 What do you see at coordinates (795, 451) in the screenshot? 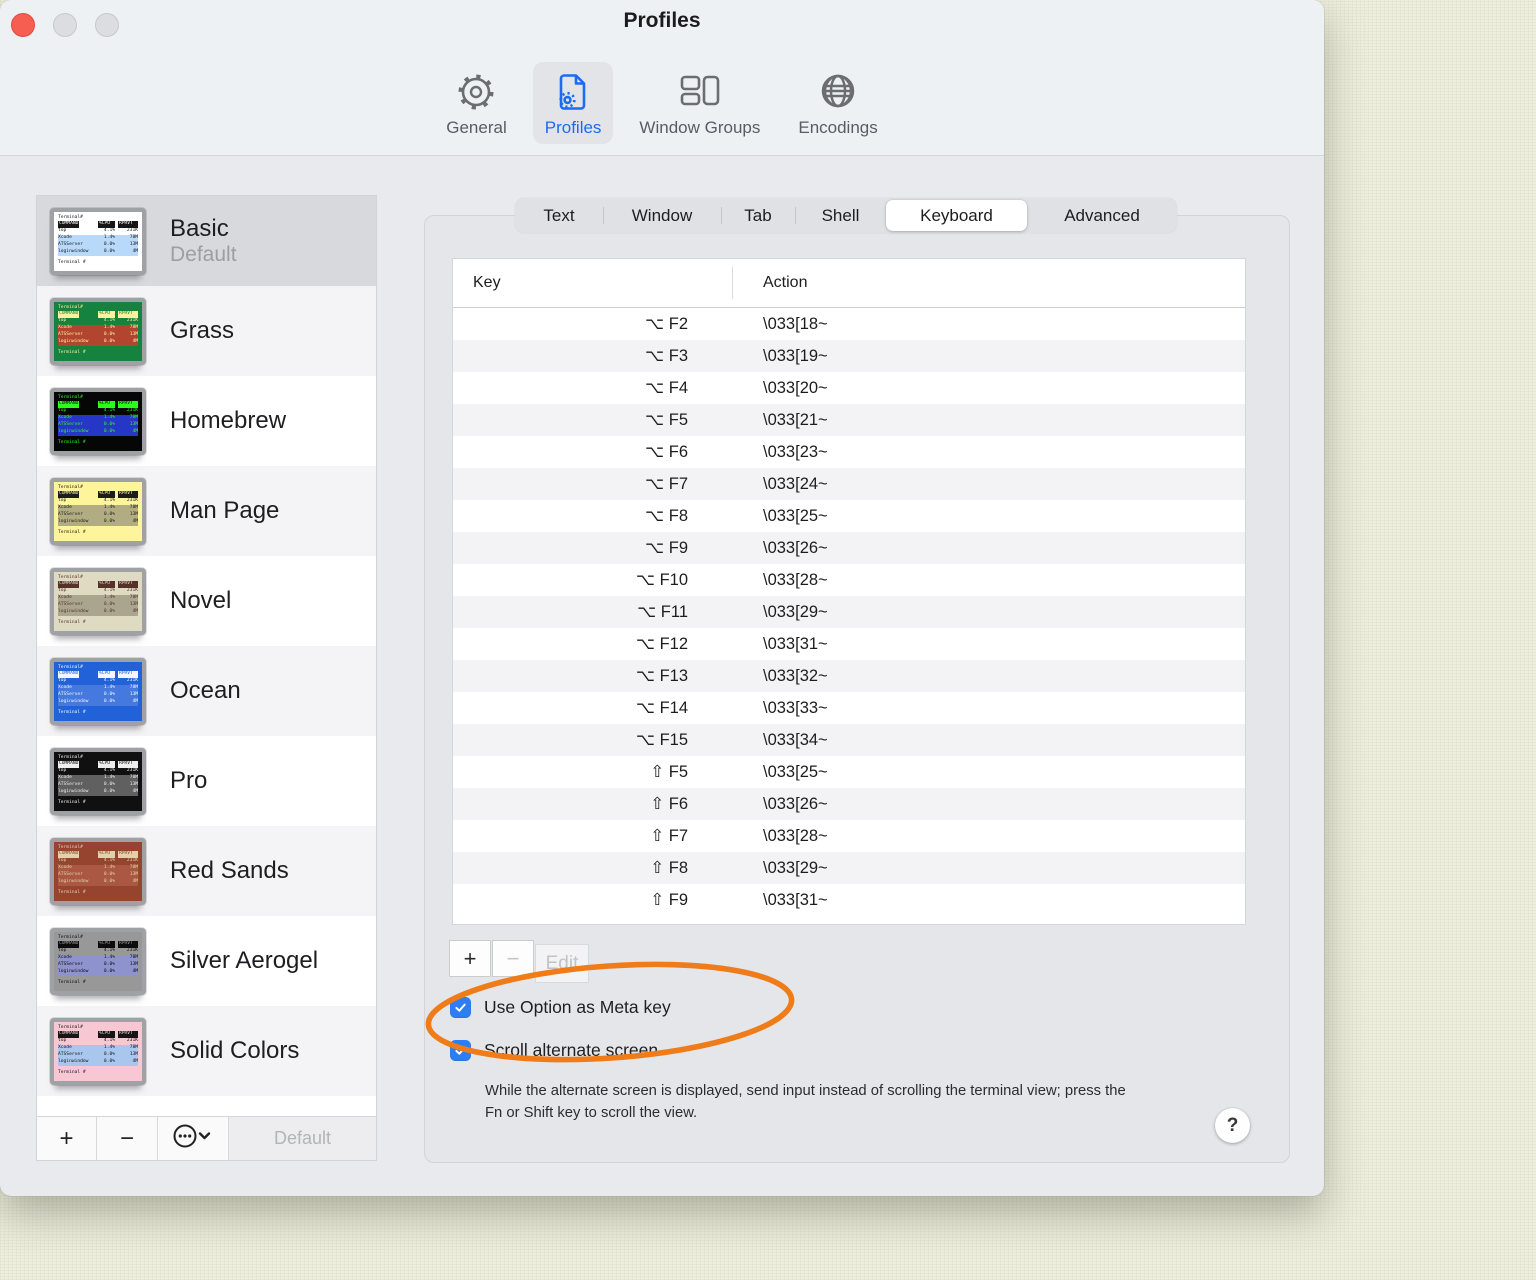
I see `action-cell: \033[23~` at bounding box center [795, 451].